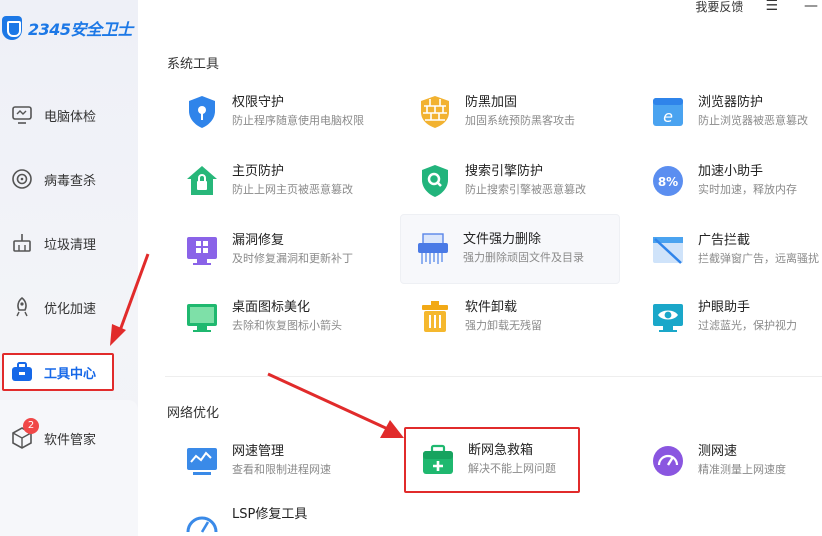  What do you see at coordinates (504, 171) in the screenshot?
I see `tool-name: 搜索引擎防护` at bounding box center [504, 171].